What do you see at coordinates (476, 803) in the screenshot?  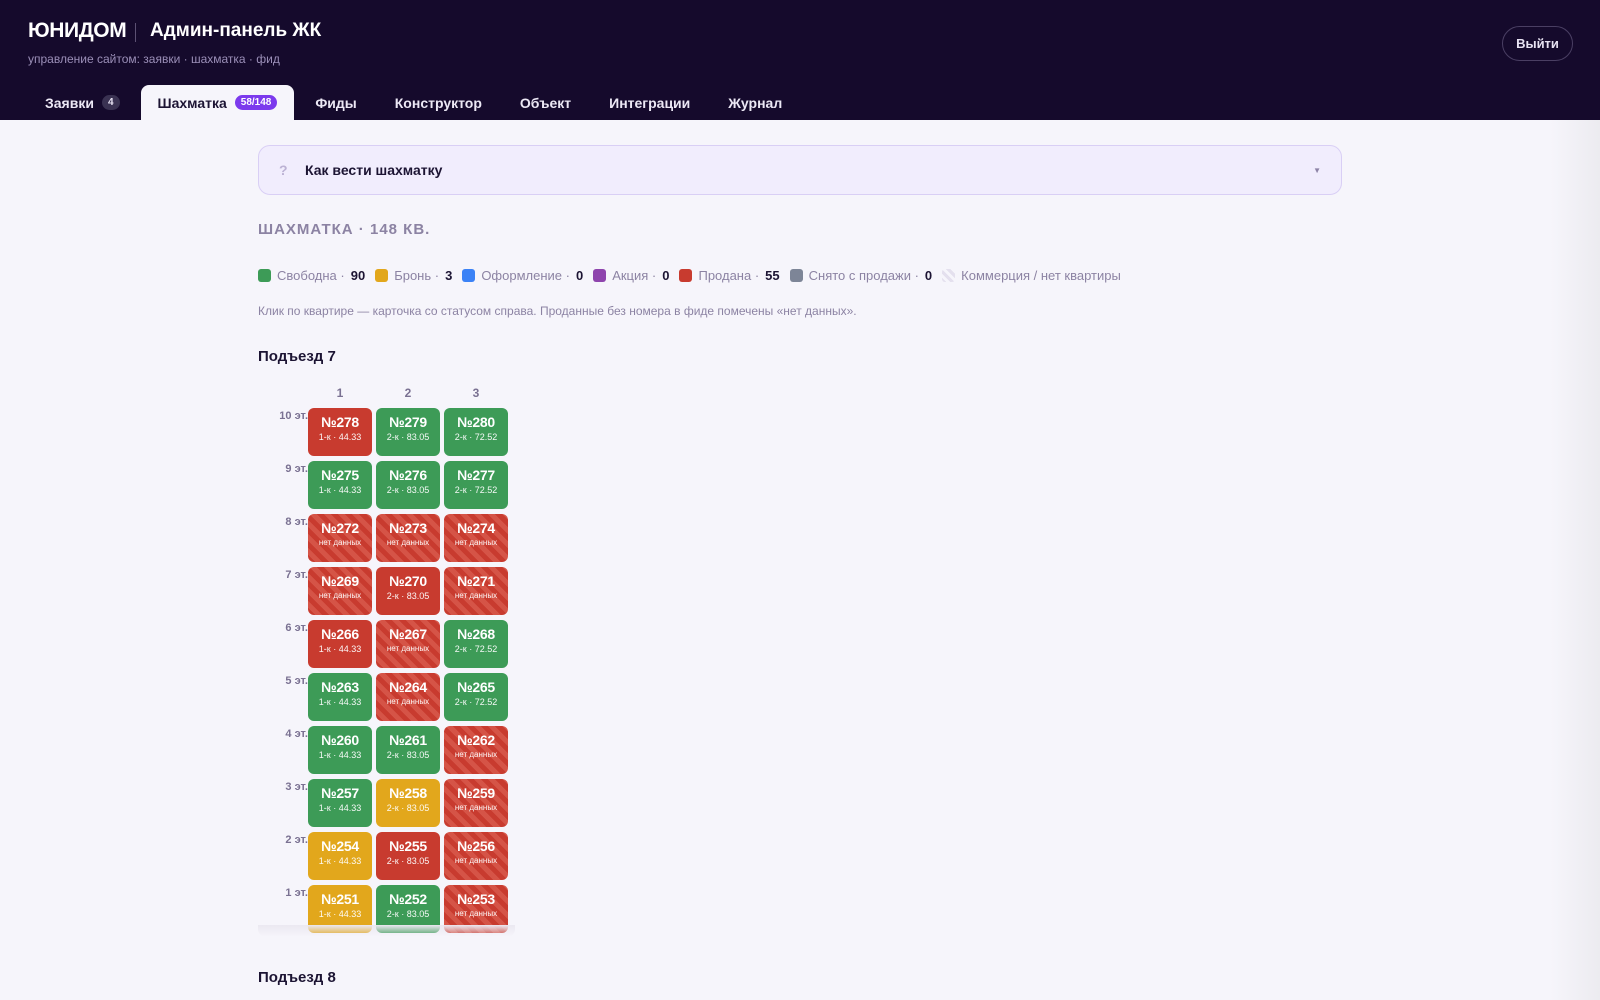 I see `apartment-cell: №259 нет данных` at bounding box center [476, 803].